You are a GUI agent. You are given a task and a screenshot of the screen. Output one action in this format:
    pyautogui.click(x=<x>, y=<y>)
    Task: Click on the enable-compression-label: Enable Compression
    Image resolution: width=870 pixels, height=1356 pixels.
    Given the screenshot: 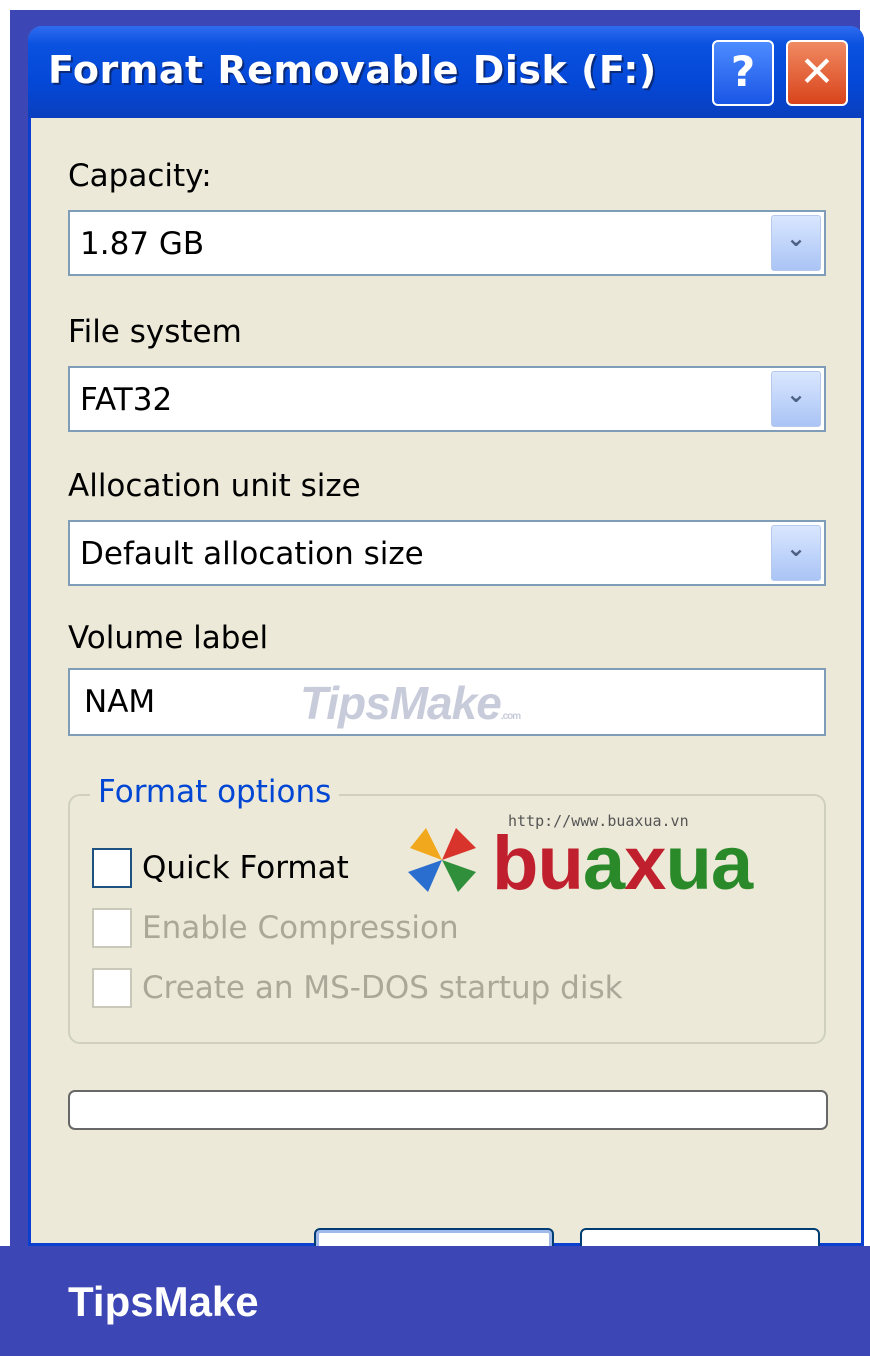 What is the action you would take?
    pyautogui.click(x=300, y=928)
    